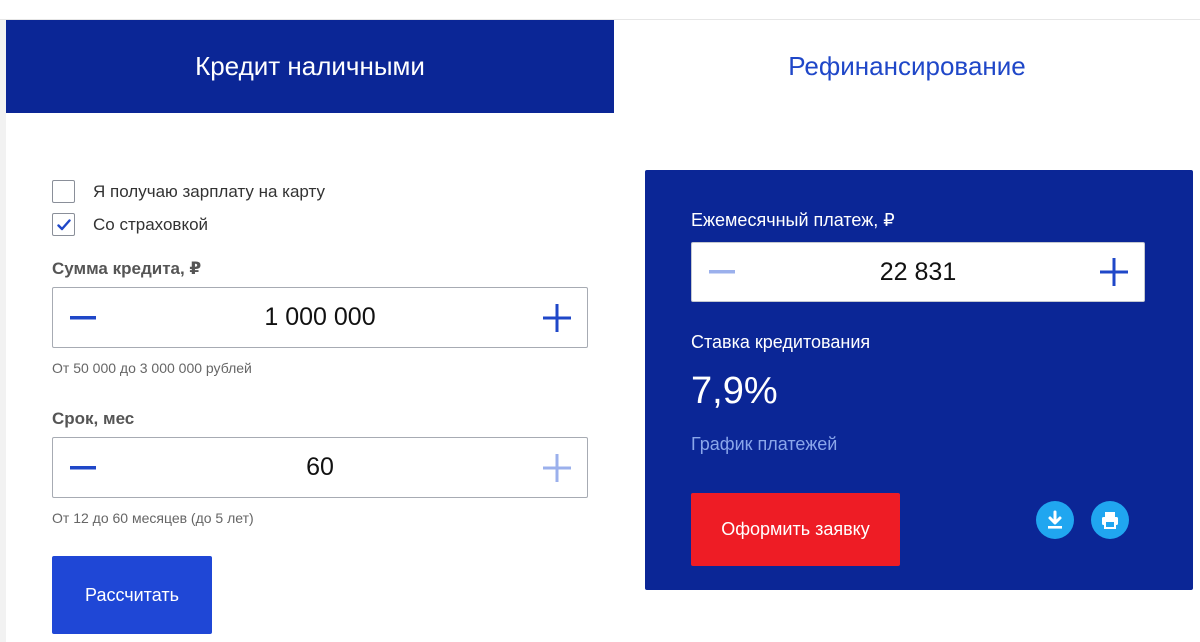  I want to click on download-button, so click(1055, 520).